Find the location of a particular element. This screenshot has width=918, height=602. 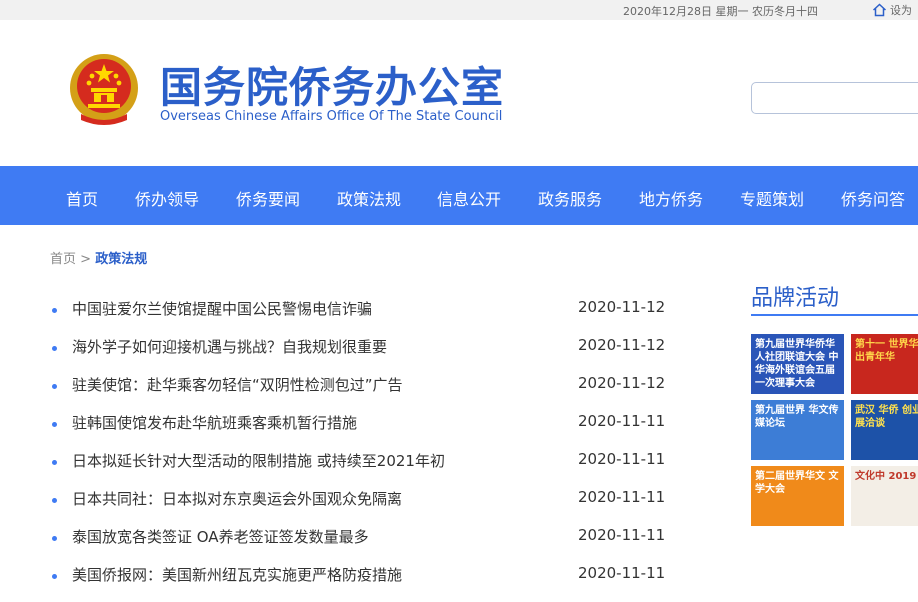

brand-tile-literature-conference: 第二届世界华文 文学大会 is located at coordinates (797, 496).